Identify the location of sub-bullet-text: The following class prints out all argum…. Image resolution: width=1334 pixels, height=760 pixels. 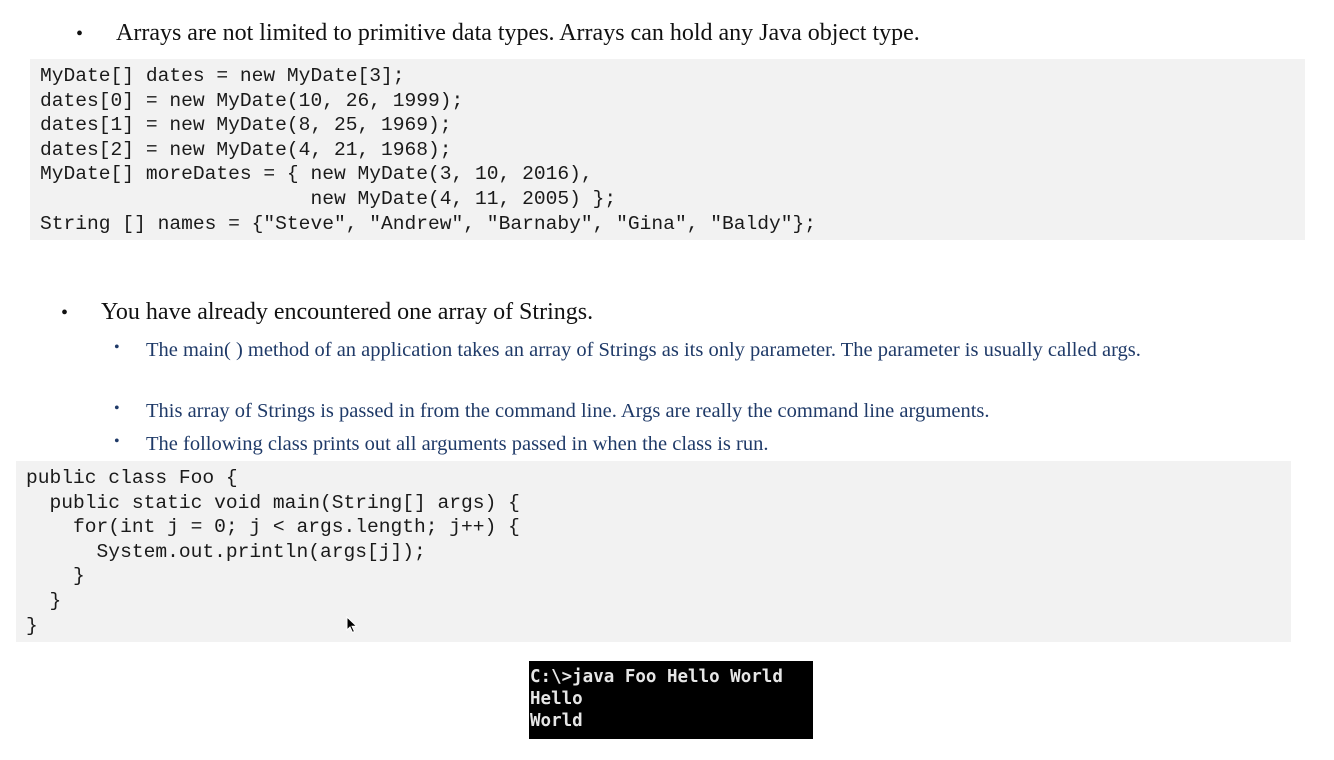
(457, 444).